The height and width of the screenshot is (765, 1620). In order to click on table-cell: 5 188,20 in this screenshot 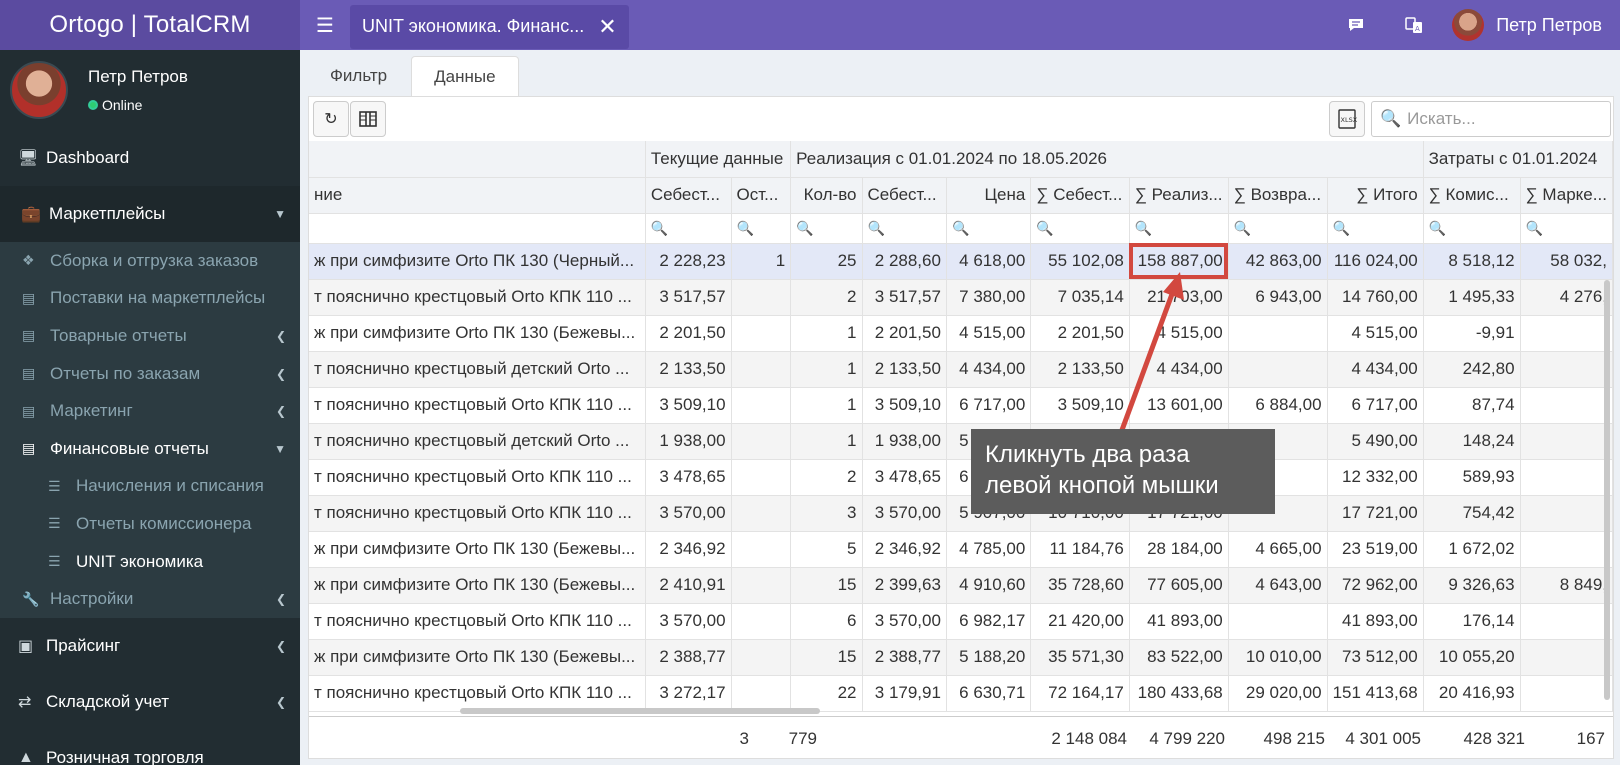, I will do `click(989, 657)`.